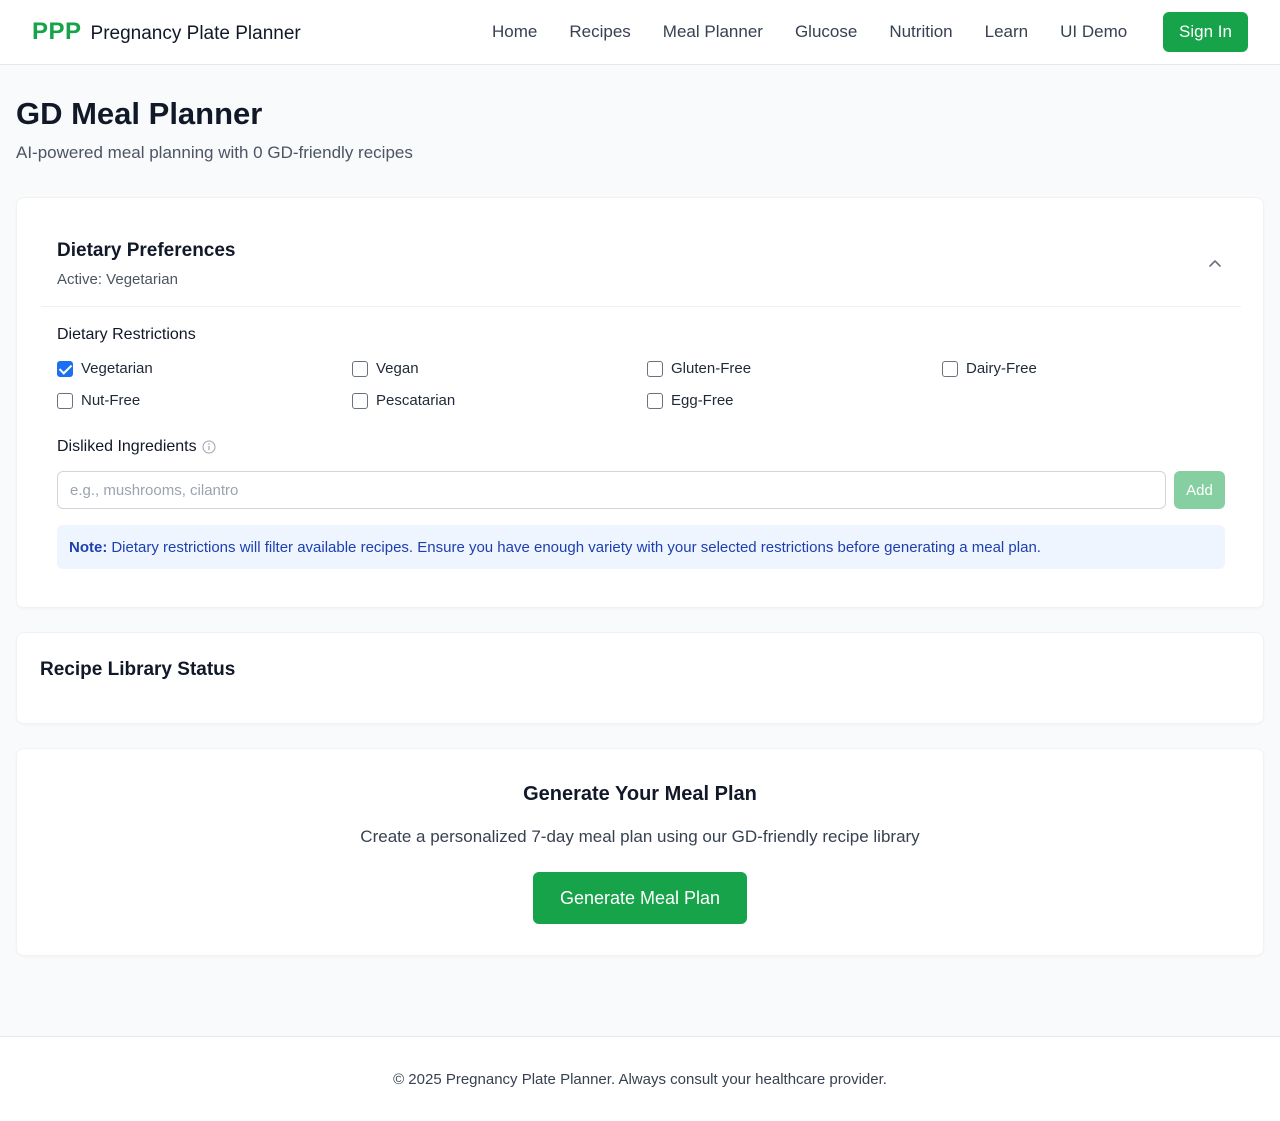 This screenshot has height=1121, width=1280. I want to click on info-icon, so click(209, 447).